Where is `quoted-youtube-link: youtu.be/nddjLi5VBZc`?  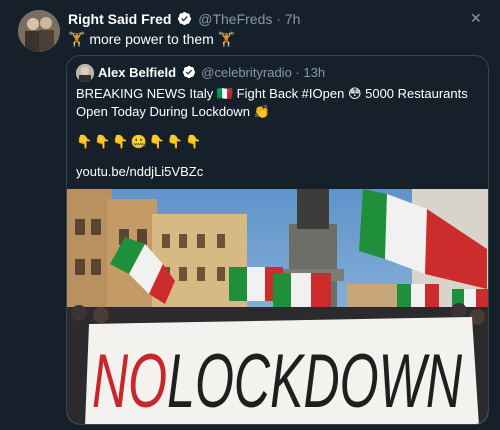
quoted-youtube-link: youtu.be/nddjLi5VBZc is located at coordinates (139, 171).